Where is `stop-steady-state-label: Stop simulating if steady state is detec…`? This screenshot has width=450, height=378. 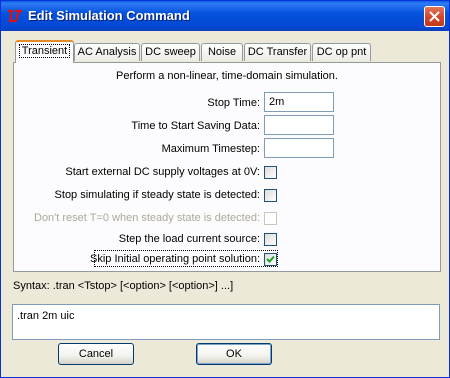 stop-steady-state-label: Stop simulating if steady state is detec… is located at coordinates (157, 195).